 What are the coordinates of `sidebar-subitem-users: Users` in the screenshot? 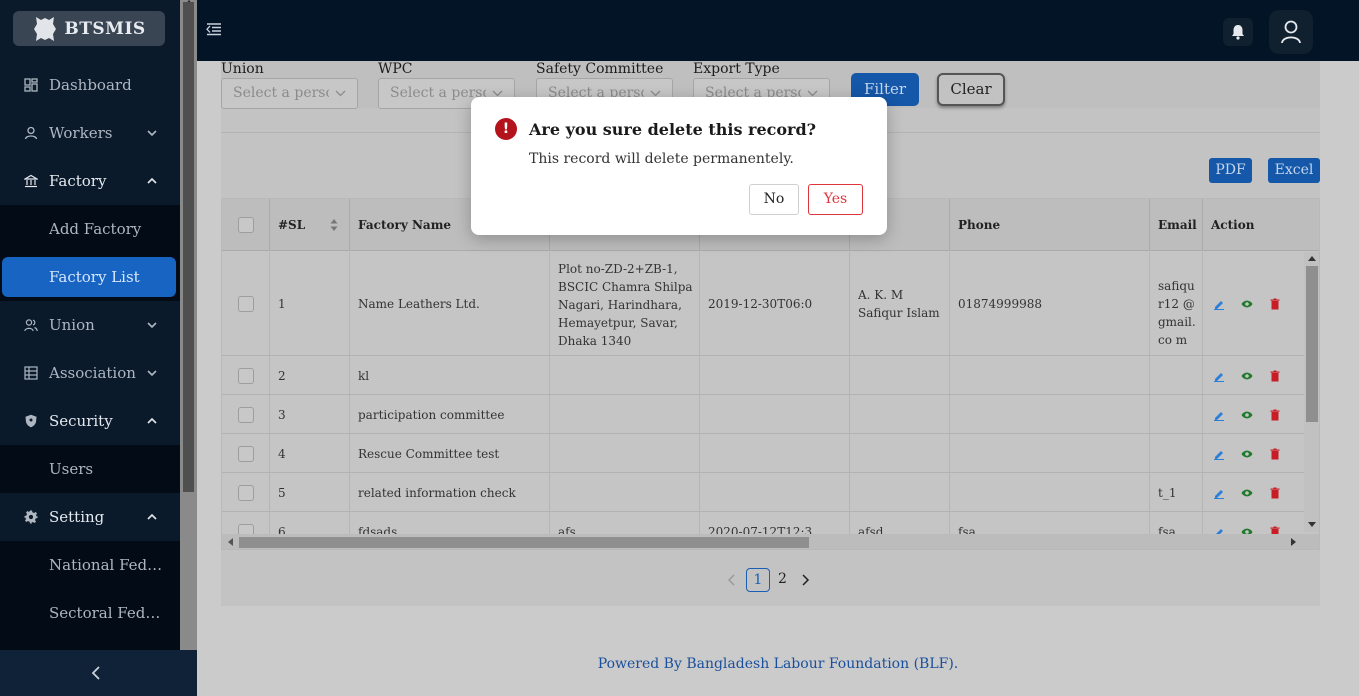 It's located at (90, 469).